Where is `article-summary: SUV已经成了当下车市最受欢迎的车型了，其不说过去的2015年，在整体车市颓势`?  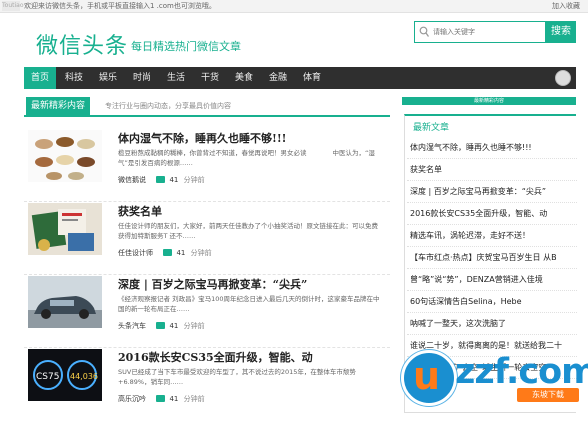 article-summary: SUV已经成了当下车市最受欢迎的车型了，其不说过去的2015年，在整体车市颓势 is located at coordinates (237, 372).